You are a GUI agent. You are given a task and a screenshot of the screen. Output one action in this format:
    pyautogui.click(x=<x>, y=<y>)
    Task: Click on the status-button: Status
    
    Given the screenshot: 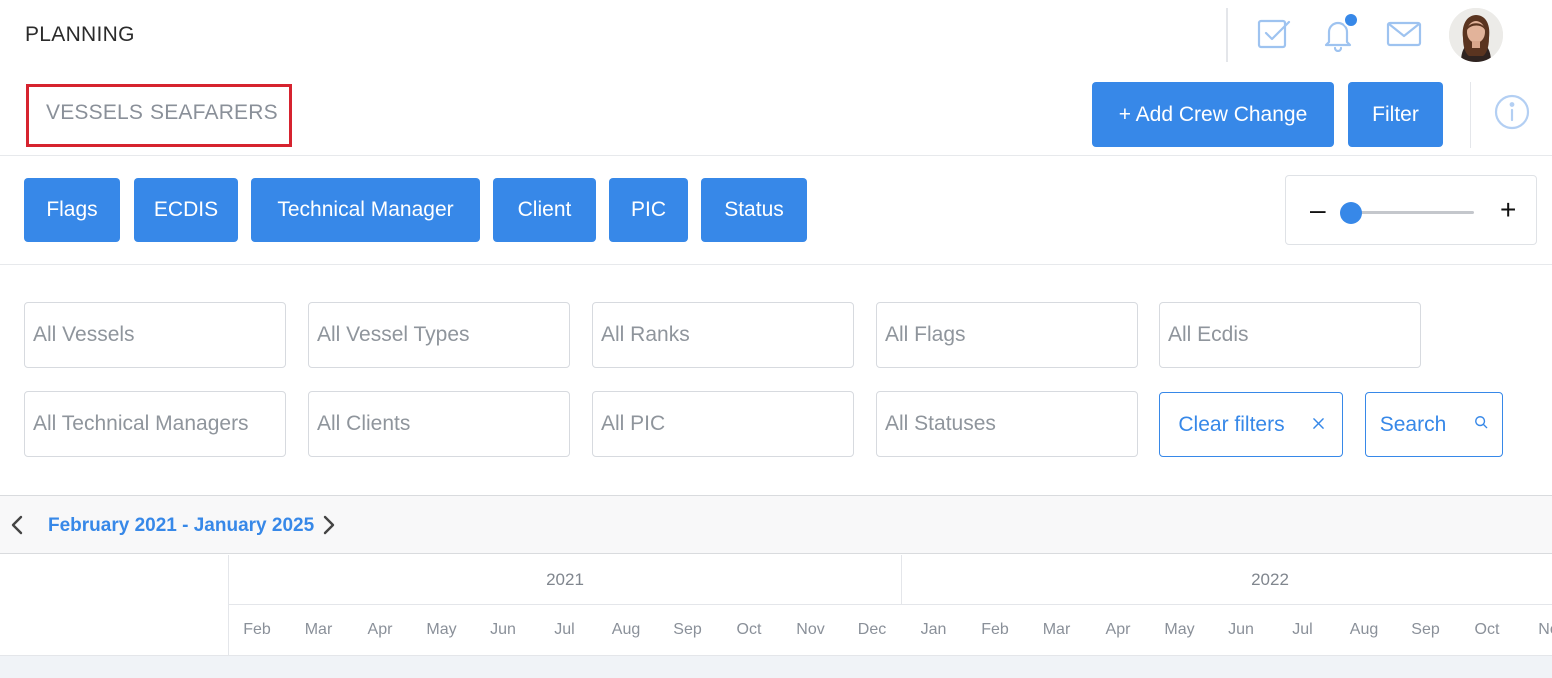 What is the action you would take?
    pyautogui.click(x=754, y=210)
    